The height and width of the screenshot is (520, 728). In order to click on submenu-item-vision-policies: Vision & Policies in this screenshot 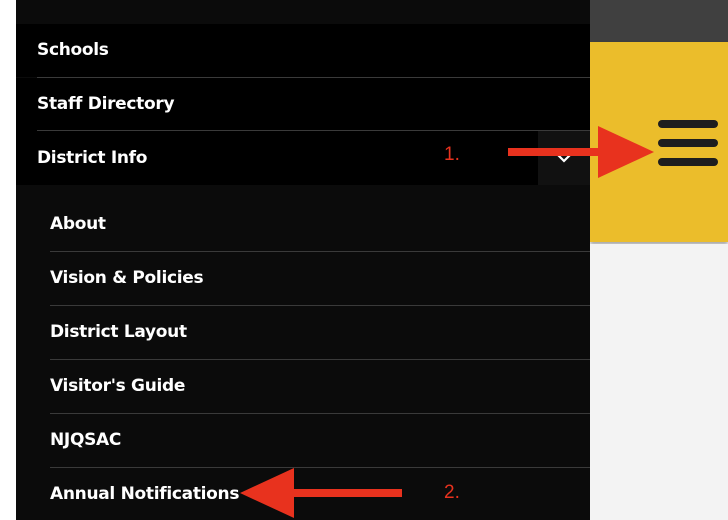, I will do `click(303, 279)`.